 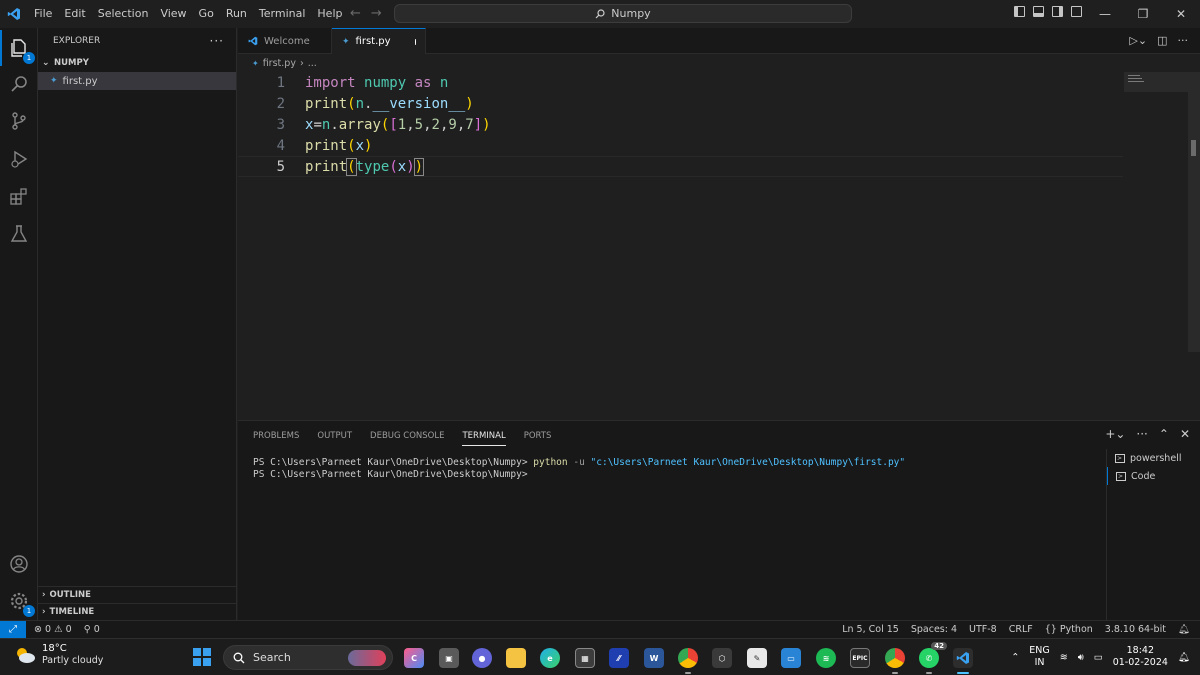 I want to click on timeline-section: › TIMELINE, so click(x=137, y=611).